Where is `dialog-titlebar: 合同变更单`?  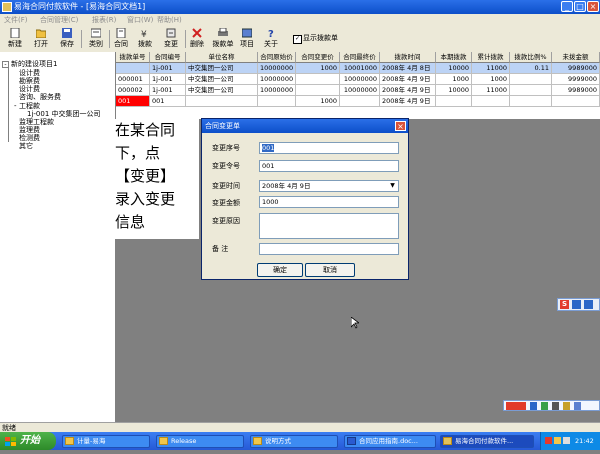 dialog-titlebar: 合同变更单 is located at coordinates (305, 126).